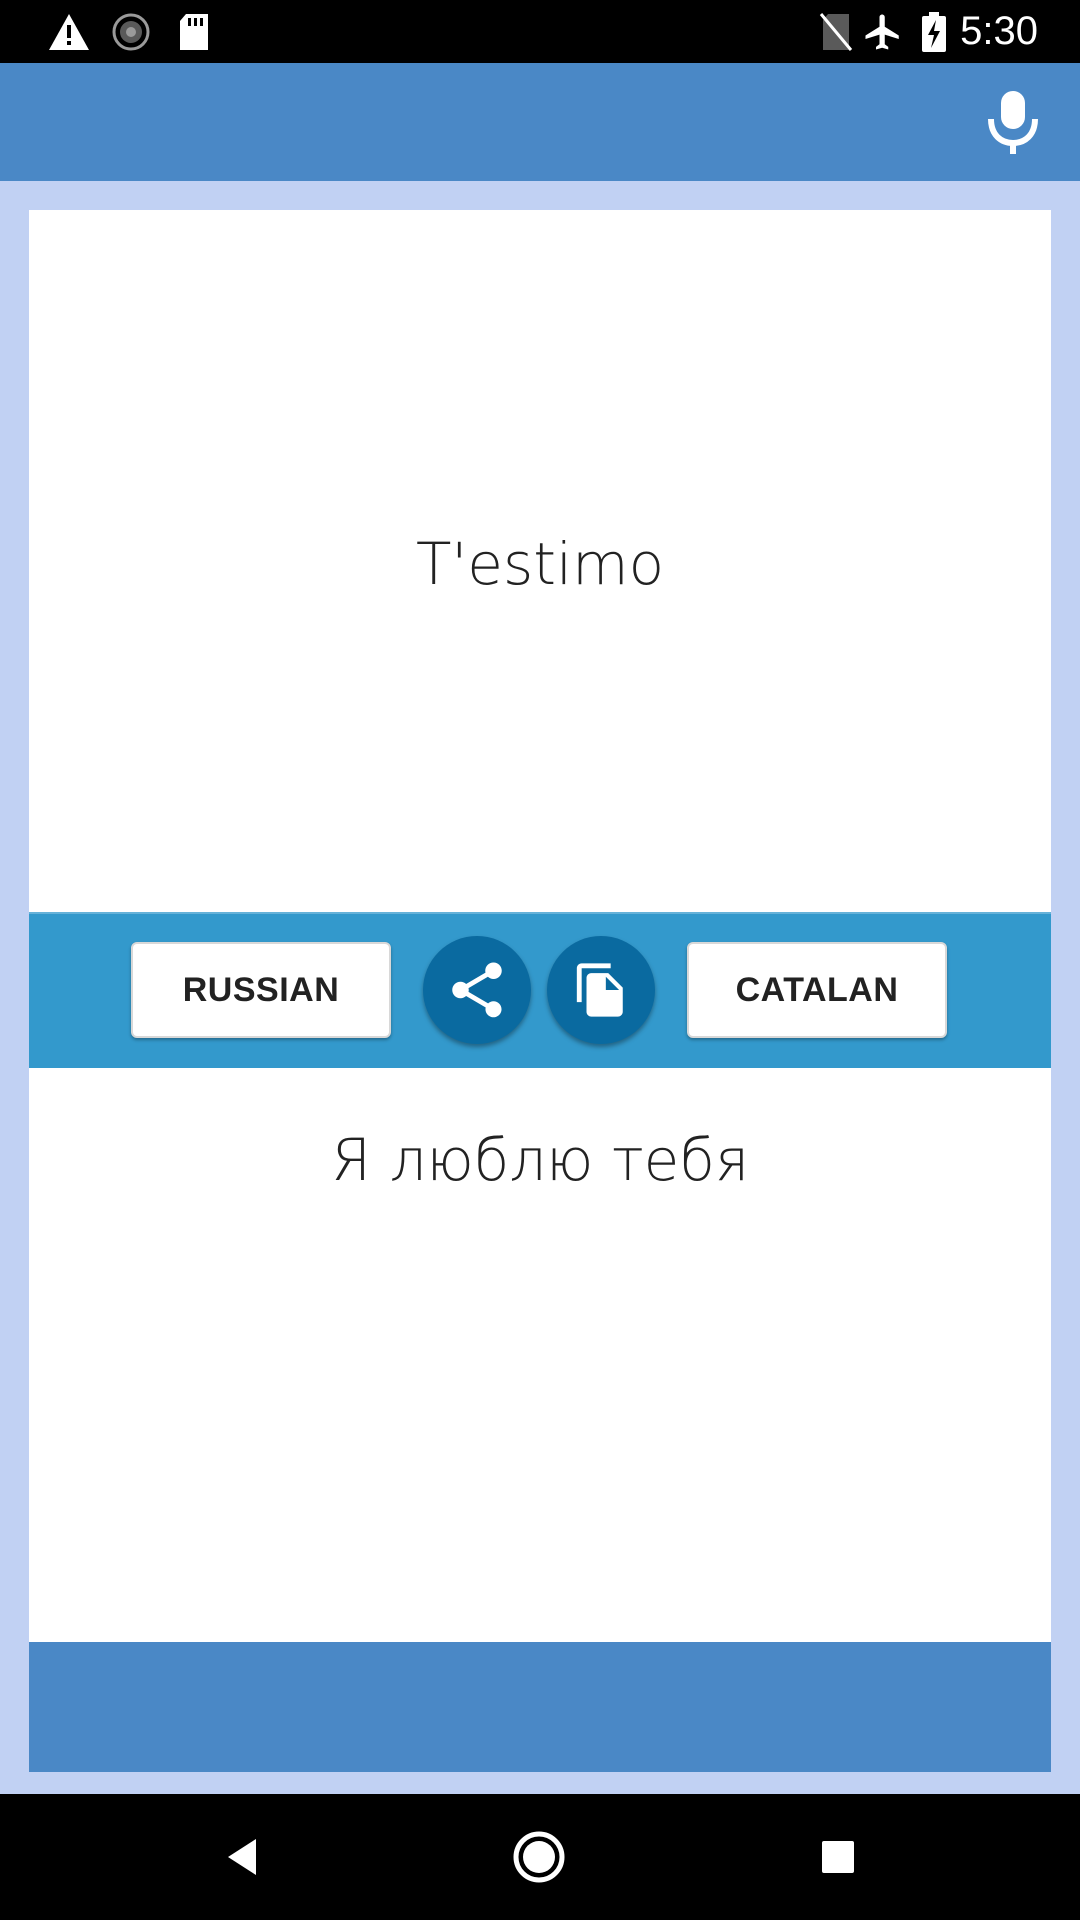 The image size is (1080, 1920). Describe the element at coordinates (131, 31) in the screenshot. I see `sync-icon` at that location.